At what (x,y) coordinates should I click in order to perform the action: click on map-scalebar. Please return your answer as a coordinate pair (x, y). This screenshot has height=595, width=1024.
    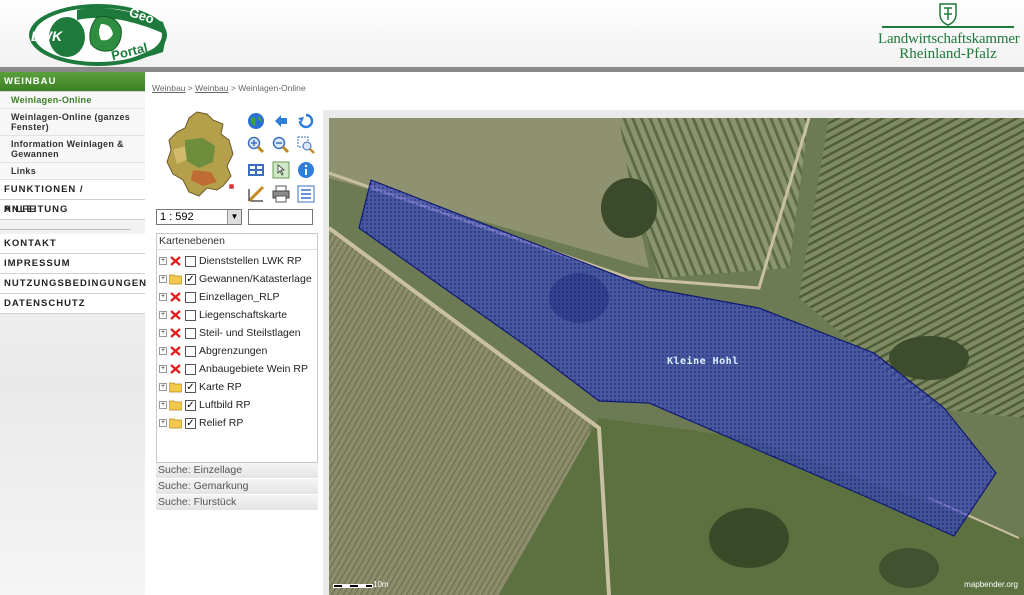
    Looking at the image, I should click on (353, 586).